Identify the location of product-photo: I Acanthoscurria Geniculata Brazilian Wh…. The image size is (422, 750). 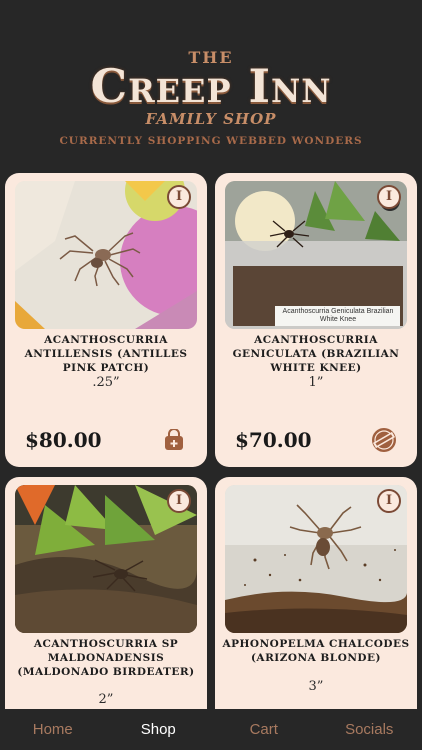
(316, 255).